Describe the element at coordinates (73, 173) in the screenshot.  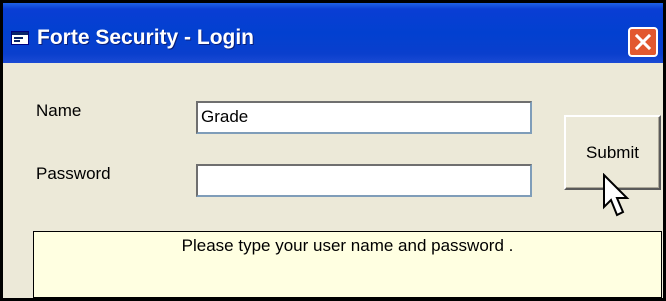
I see `password-label: Password` at that location.